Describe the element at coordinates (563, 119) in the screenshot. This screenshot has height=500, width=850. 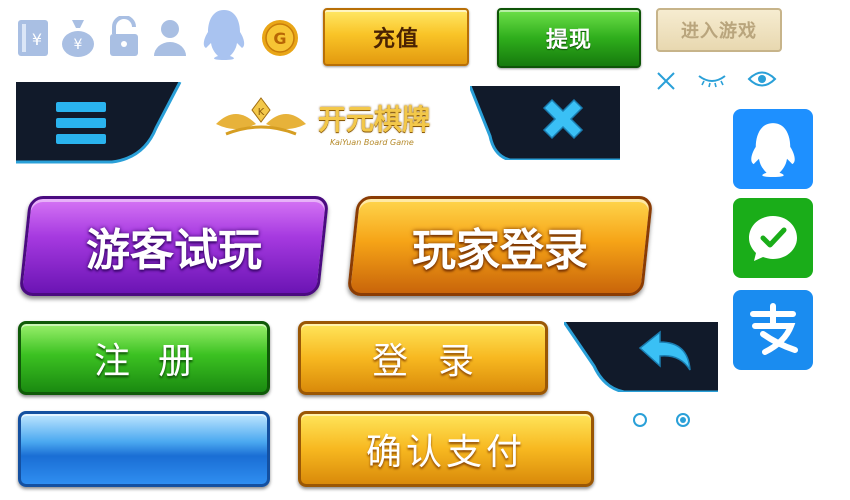
I see `close-x-icon` at that location.